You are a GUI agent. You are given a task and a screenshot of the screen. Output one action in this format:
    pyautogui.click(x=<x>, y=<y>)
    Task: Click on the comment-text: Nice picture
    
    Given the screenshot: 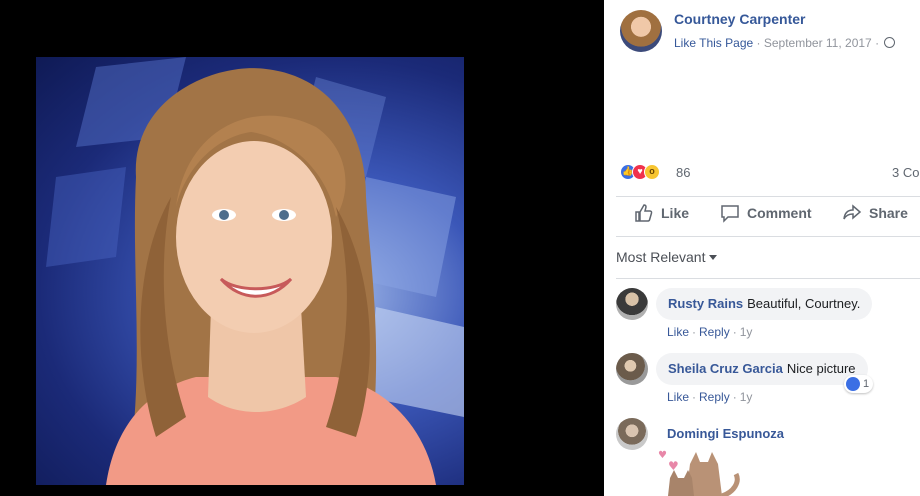 What is the action you would take?
    pyautogui.click(x=821, y=368)
    